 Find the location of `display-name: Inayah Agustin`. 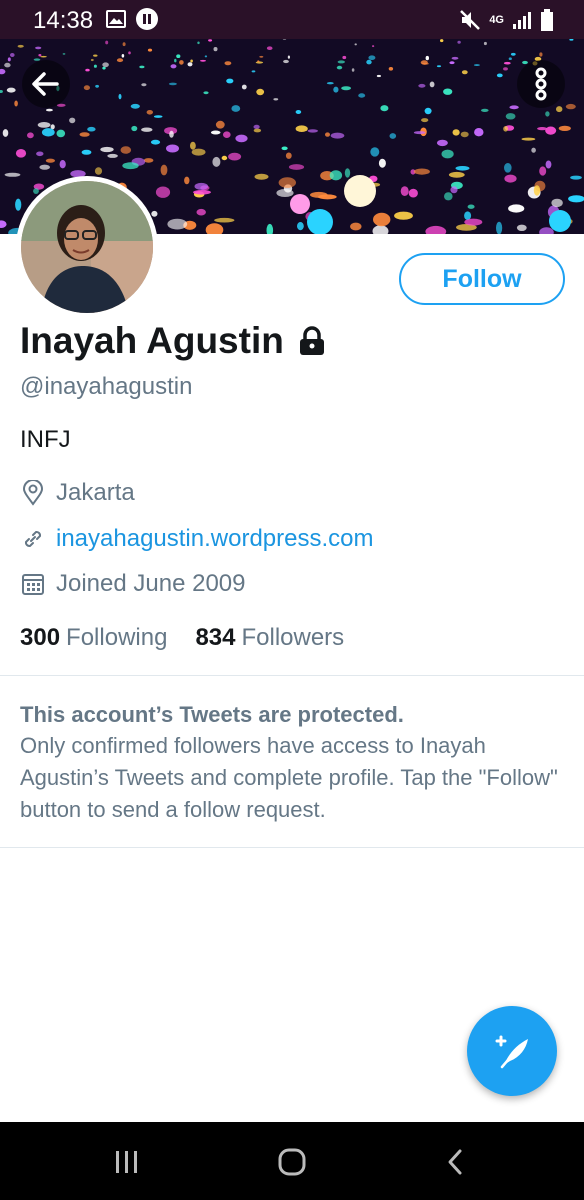

display-name: Inayah Agustin is located at coordinates (173, 341).